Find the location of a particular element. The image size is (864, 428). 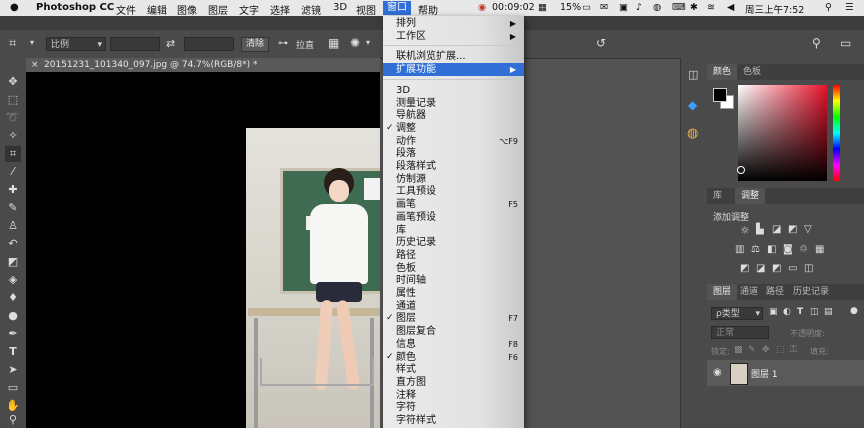

type-tool-icon: T is located at coordinates (13, 352).